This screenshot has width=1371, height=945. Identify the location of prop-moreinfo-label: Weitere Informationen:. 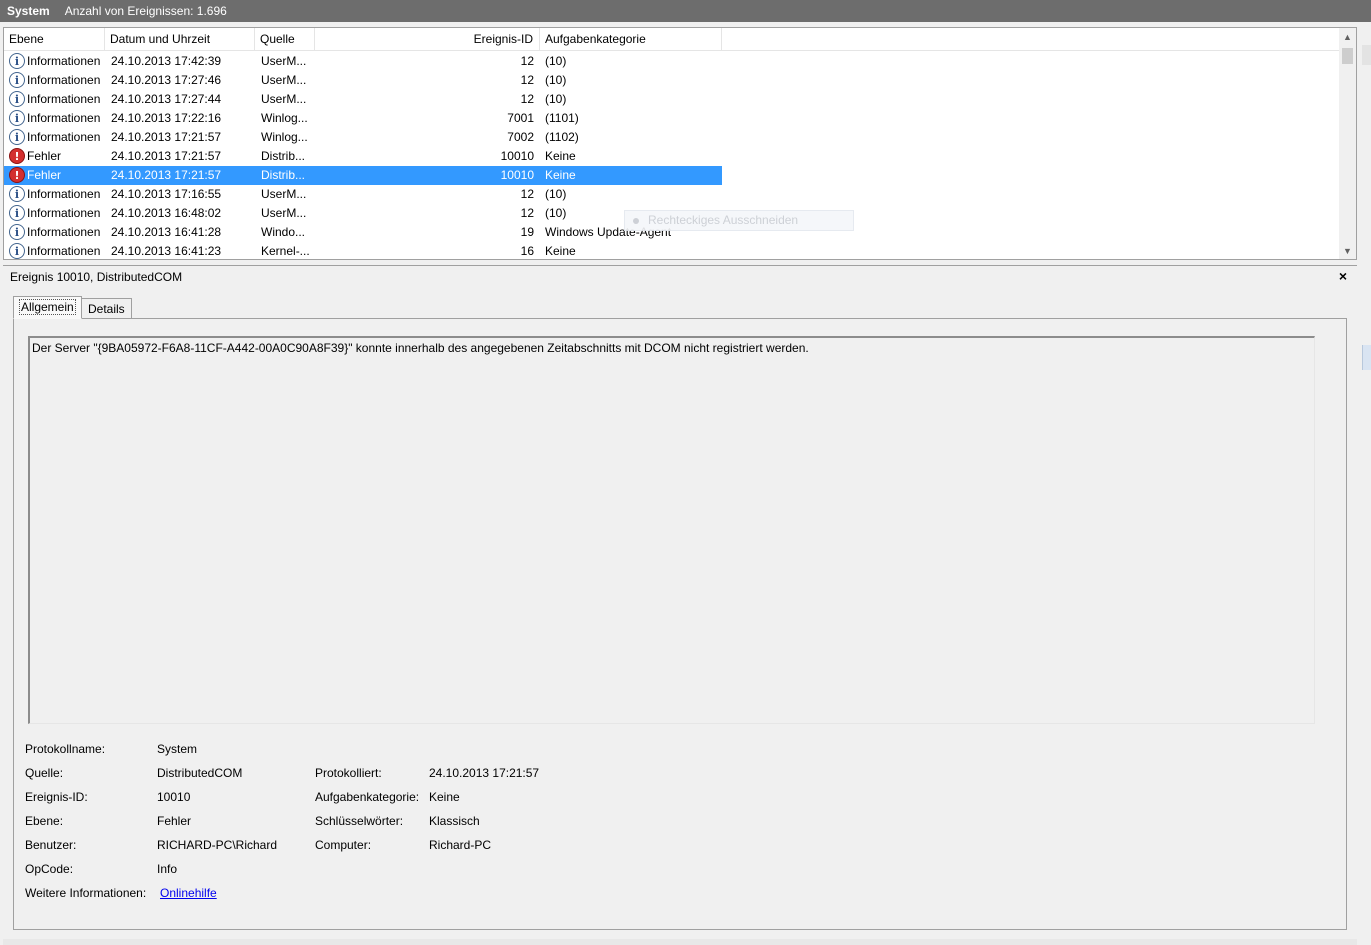
(86, 893).